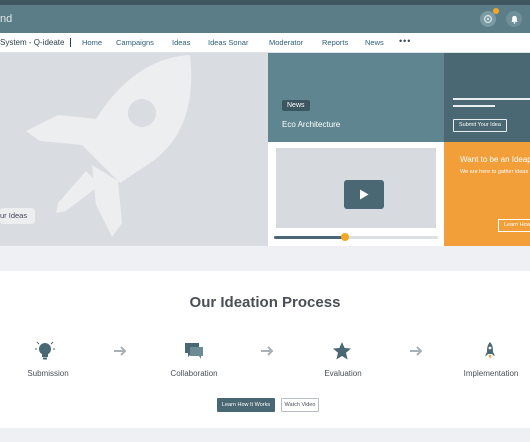 Image resolution: width=530 pixels, height=442 pixels. What do you see at coordinates (265, 302) in the screenshot?
I see `section-title: Our Ideation Process` at bounding box center [265, 302].